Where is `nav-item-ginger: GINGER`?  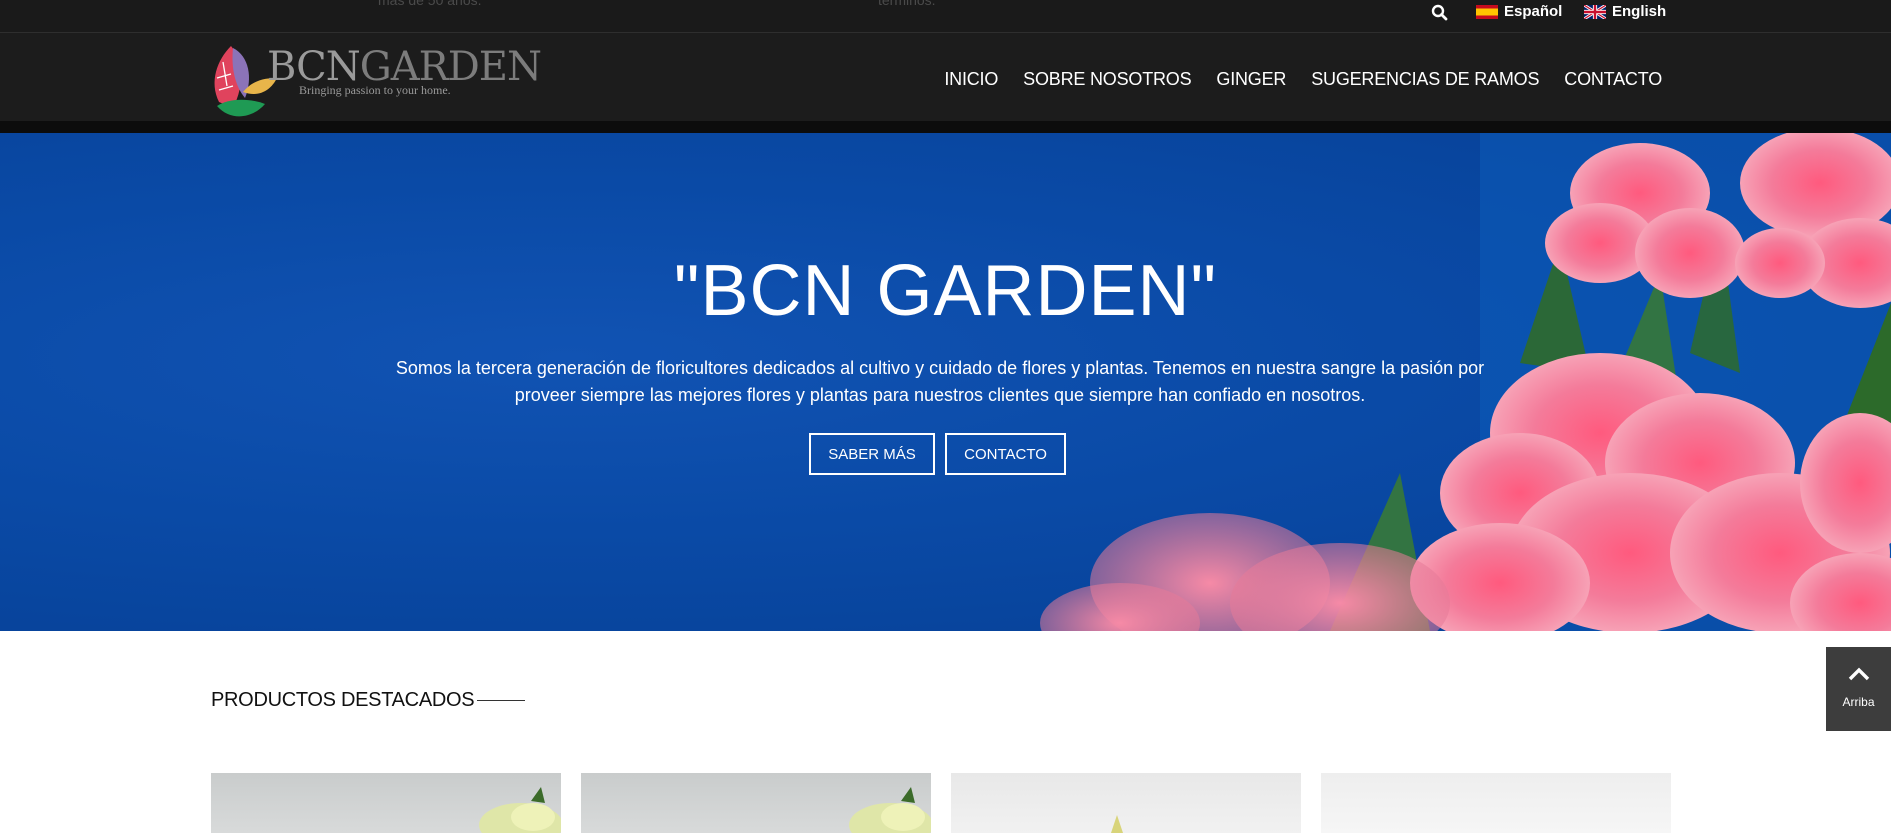 nav-item-ginger: GINGER is located at coordinates (1251, 79).